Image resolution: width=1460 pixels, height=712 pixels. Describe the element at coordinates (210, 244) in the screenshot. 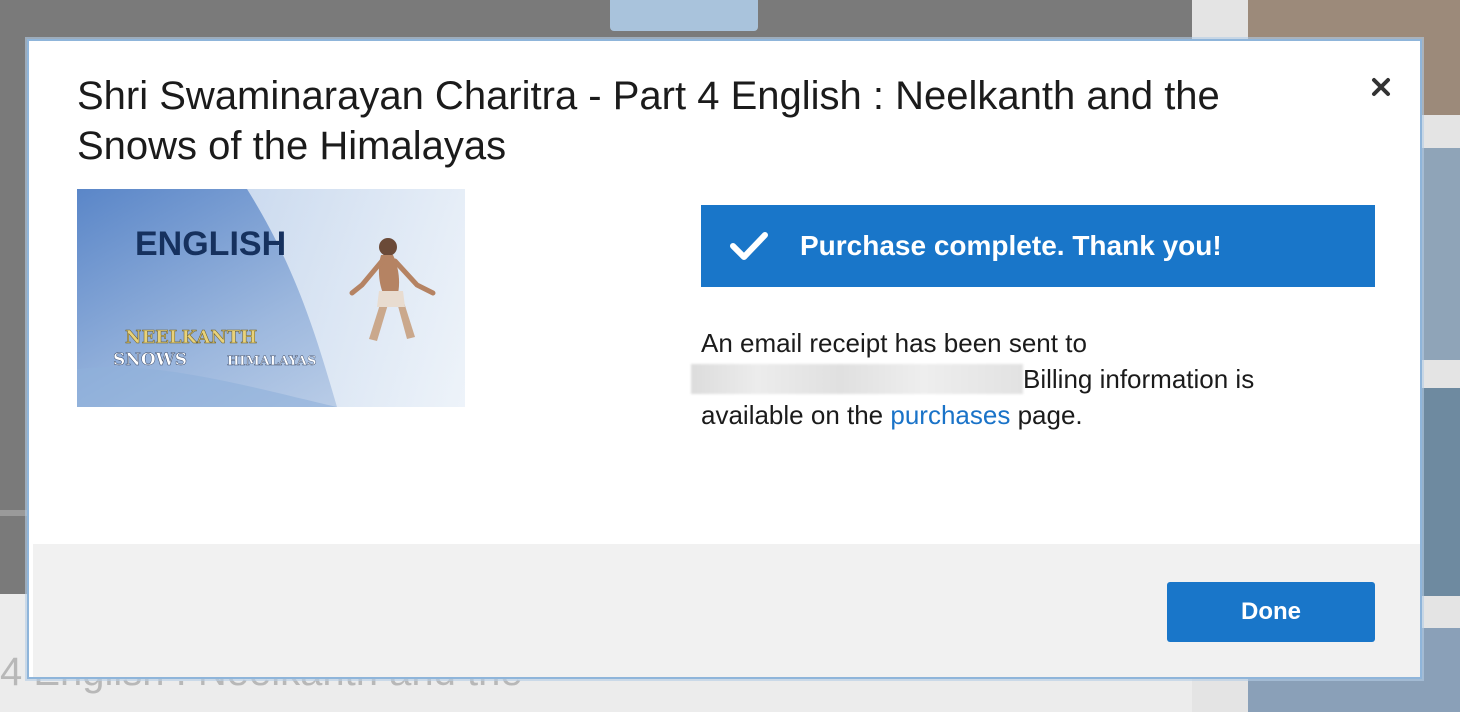

I see `thumbnail-language-label: ENGLISH` at that location.